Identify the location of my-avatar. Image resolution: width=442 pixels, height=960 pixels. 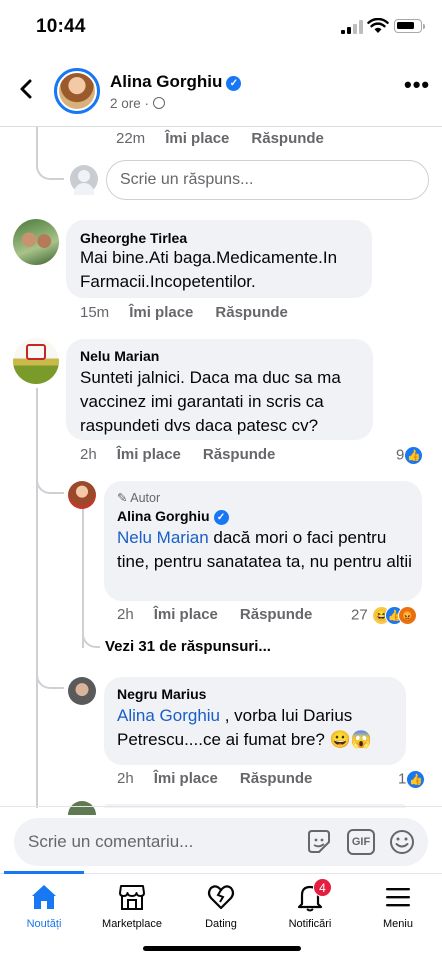
(84, 180).